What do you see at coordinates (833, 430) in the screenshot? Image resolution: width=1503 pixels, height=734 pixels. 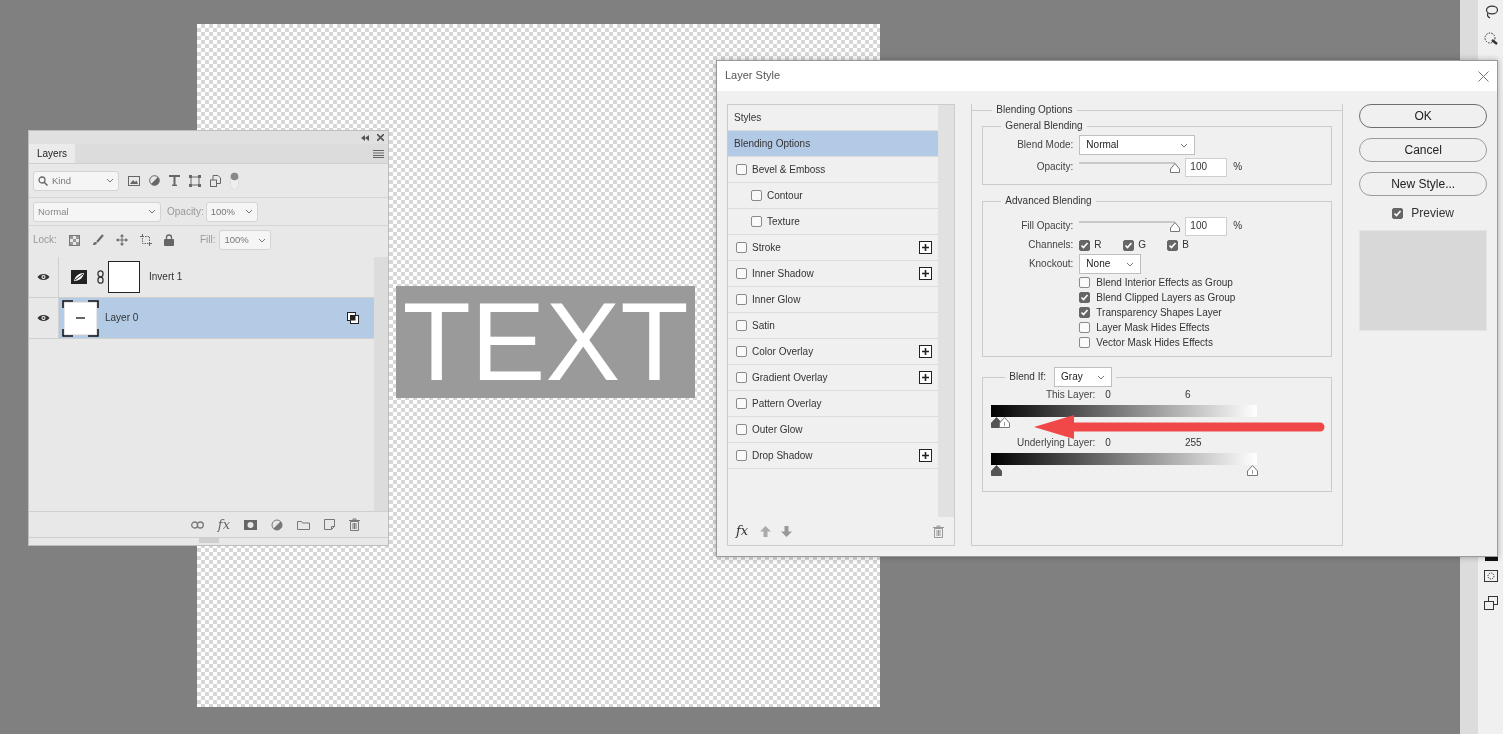 I see `style-list-item: Outer Glow` at bounding box center [833, 430].